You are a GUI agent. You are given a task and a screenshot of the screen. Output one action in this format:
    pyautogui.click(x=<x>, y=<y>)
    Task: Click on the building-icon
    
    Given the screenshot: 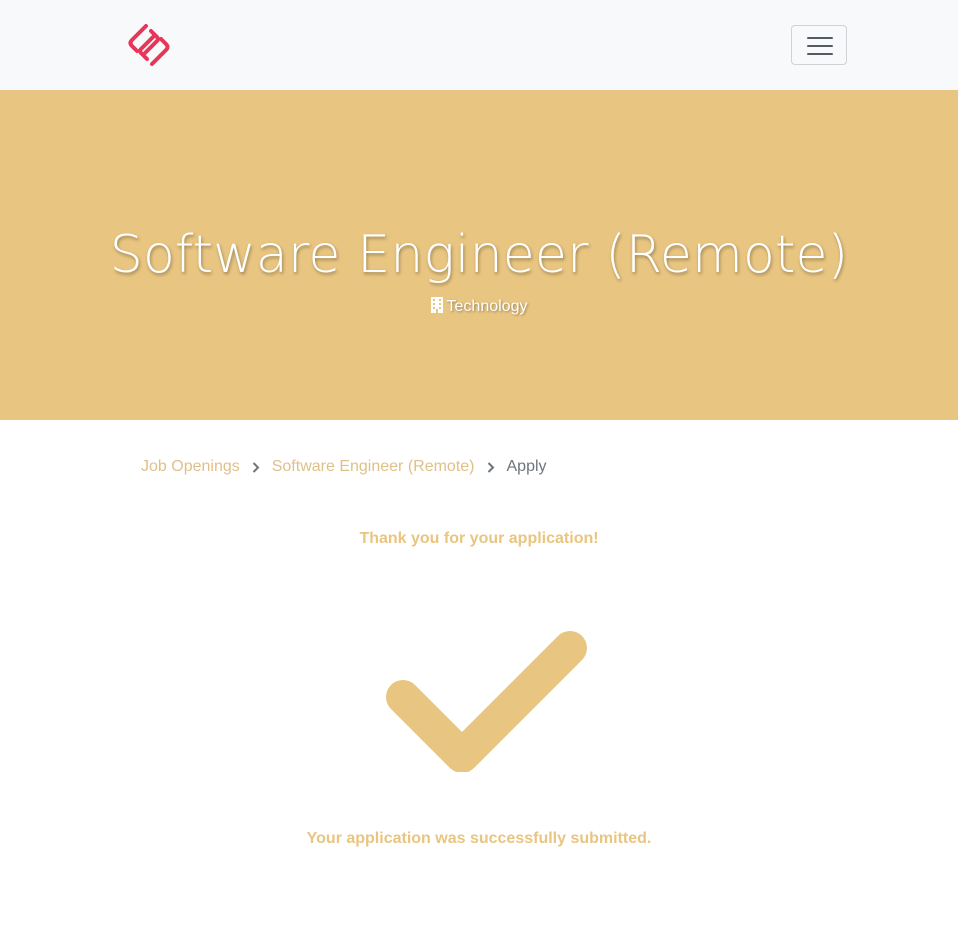 What is the action you would take?
    pyautogui.click(x=436, y=309)
    